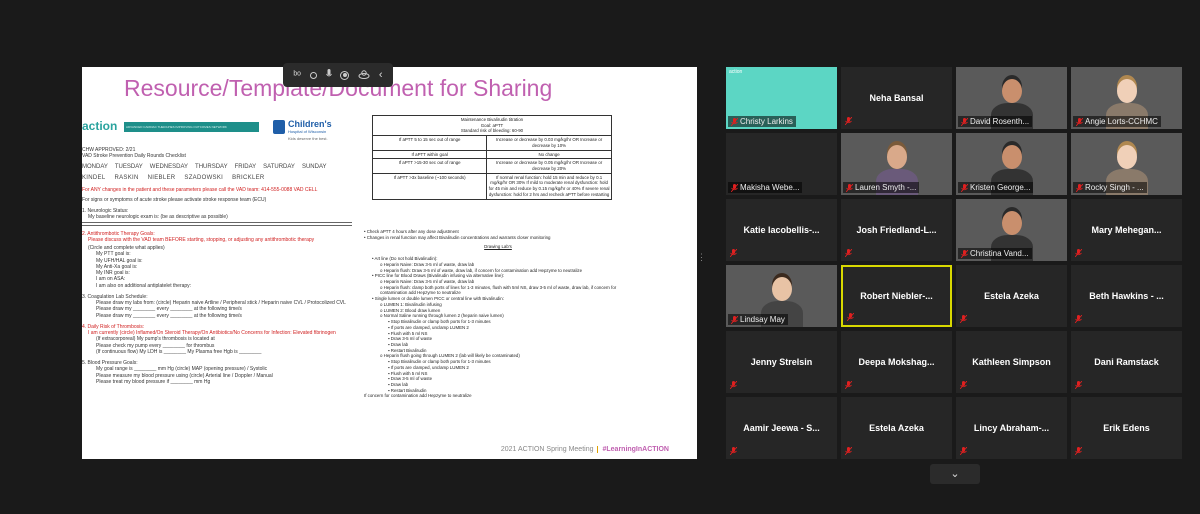  What do you see at coordinates (1126, 362) in the screenshot?
I see `participant-tile: Dani Ramstack` at bounding box center [1126, 362].